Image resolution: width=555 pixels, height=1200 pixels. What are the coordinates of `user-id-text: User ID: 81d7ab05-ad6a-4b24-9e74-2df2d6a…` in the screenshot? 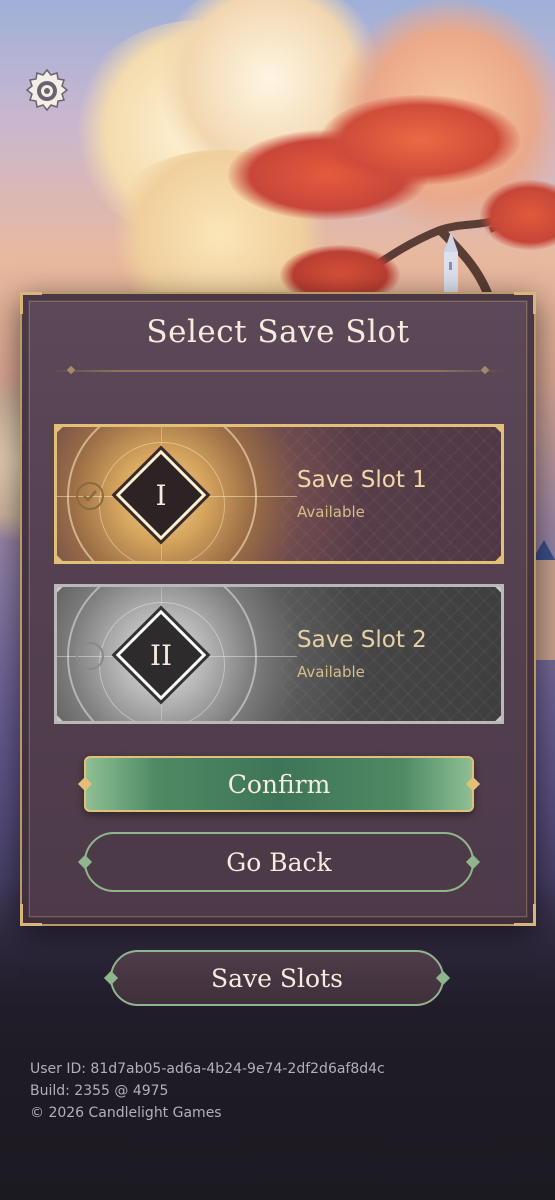 It's located at (207, 1069).